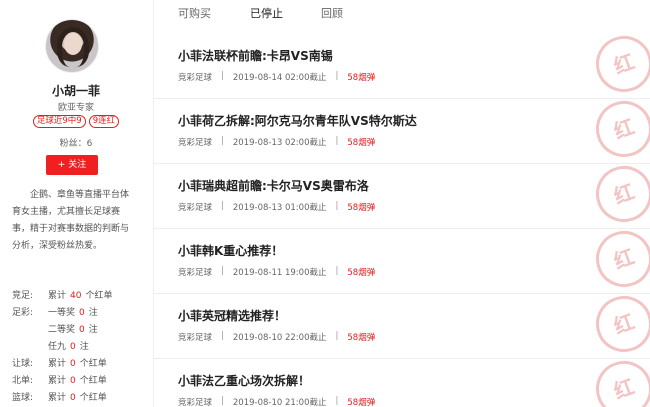  What do you see at coordinates (23, 313) in the screenshot?
I see `stat-label: 足彩:` at bounding box center [23, 313].